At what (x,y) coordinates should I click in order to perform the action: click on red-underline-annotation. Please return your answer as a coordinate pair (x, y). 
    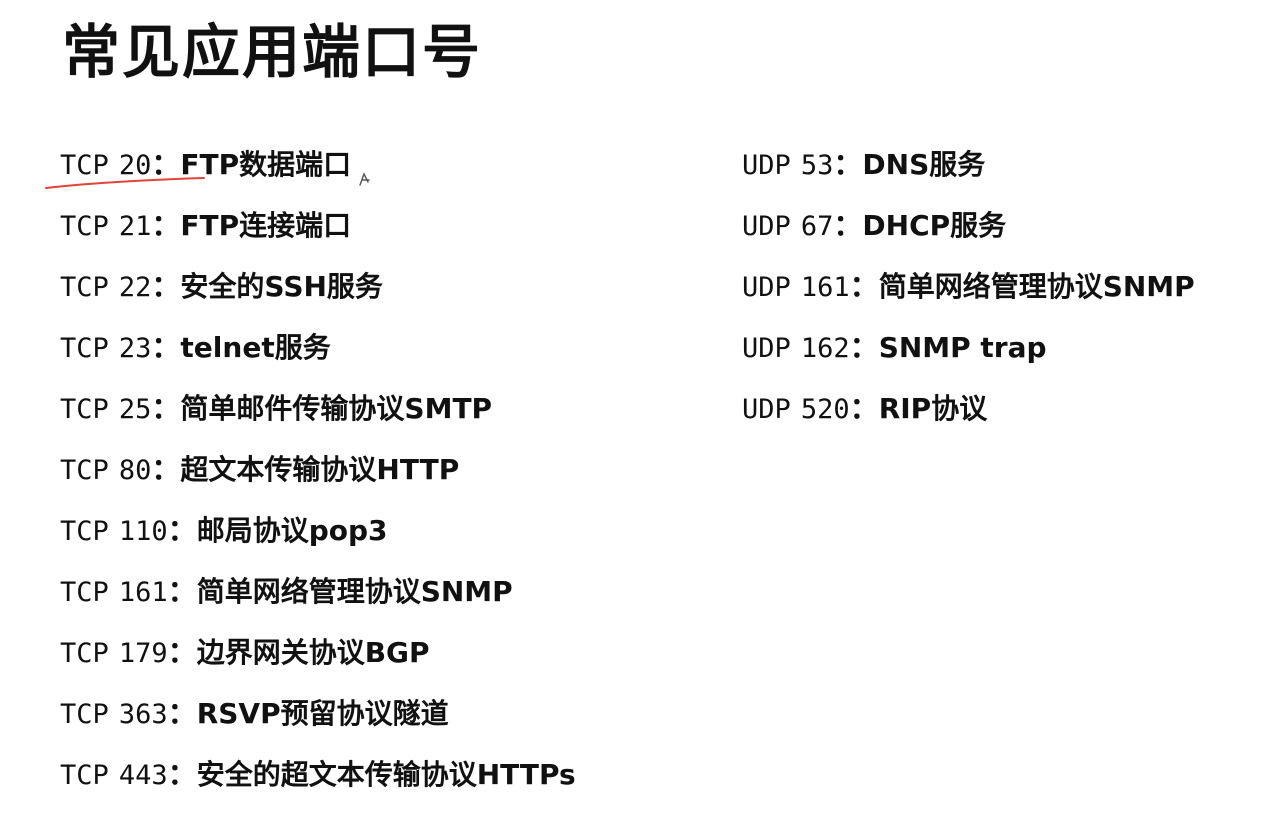
    Looking at the image, I should click on (125, 183).